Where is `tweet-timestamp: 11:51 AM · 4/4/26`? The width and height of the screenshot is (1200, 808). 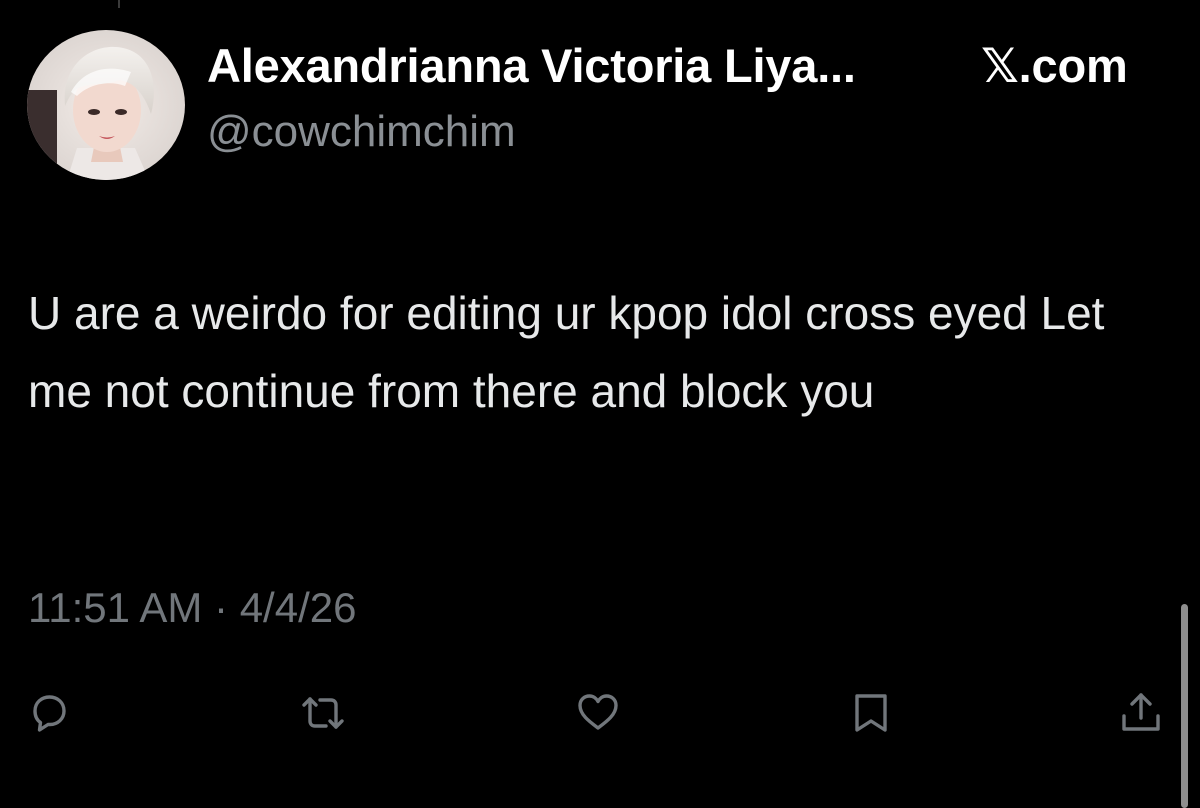
tweet-timestamp: 11:51 AM · 4/4/26 is located at coordinates (192, 608).